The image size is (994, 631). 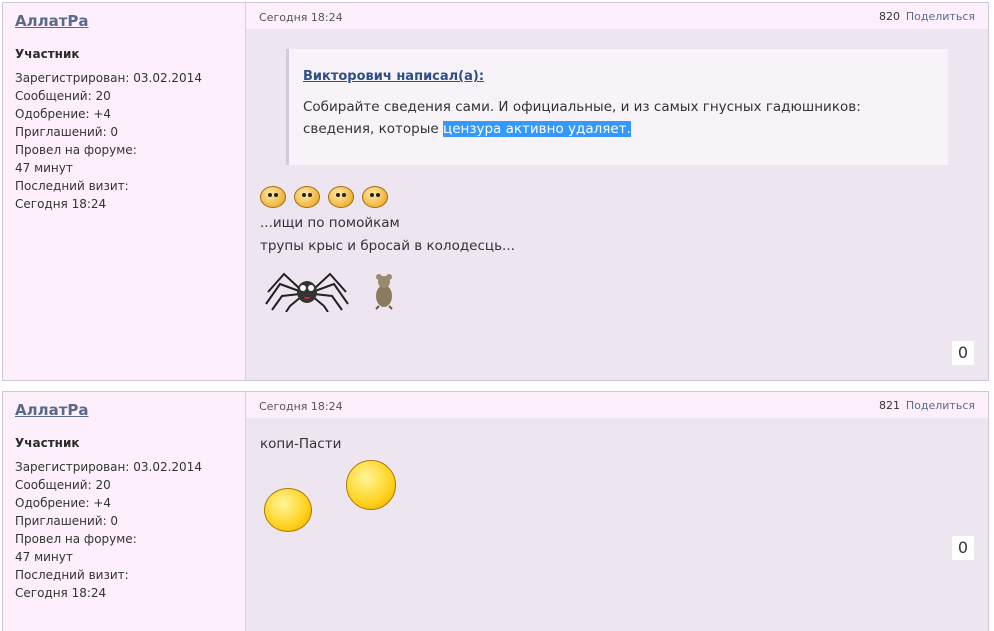 I want to click on smiley-row, so click(x=324, y=197).